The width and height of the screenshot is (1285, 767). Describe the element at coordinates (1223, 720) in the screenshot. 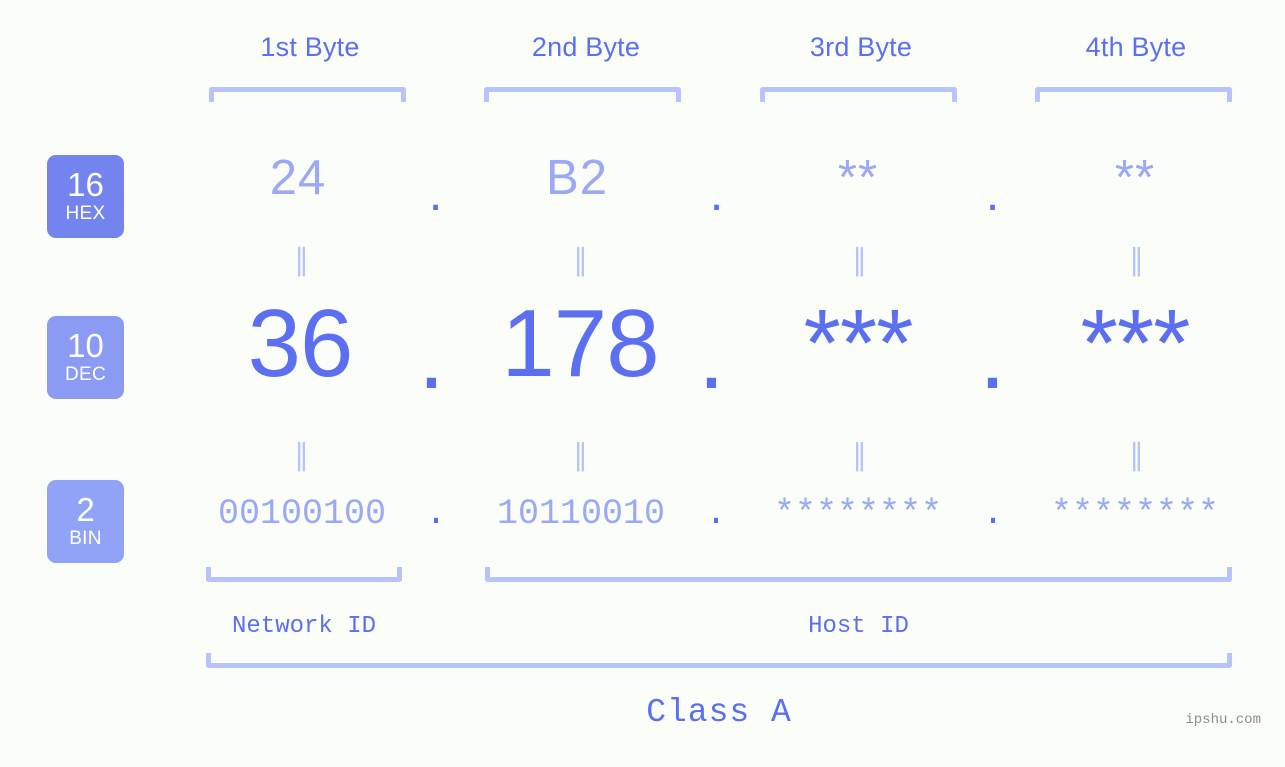

I see `site-watermark: ipshu.com` at that location.